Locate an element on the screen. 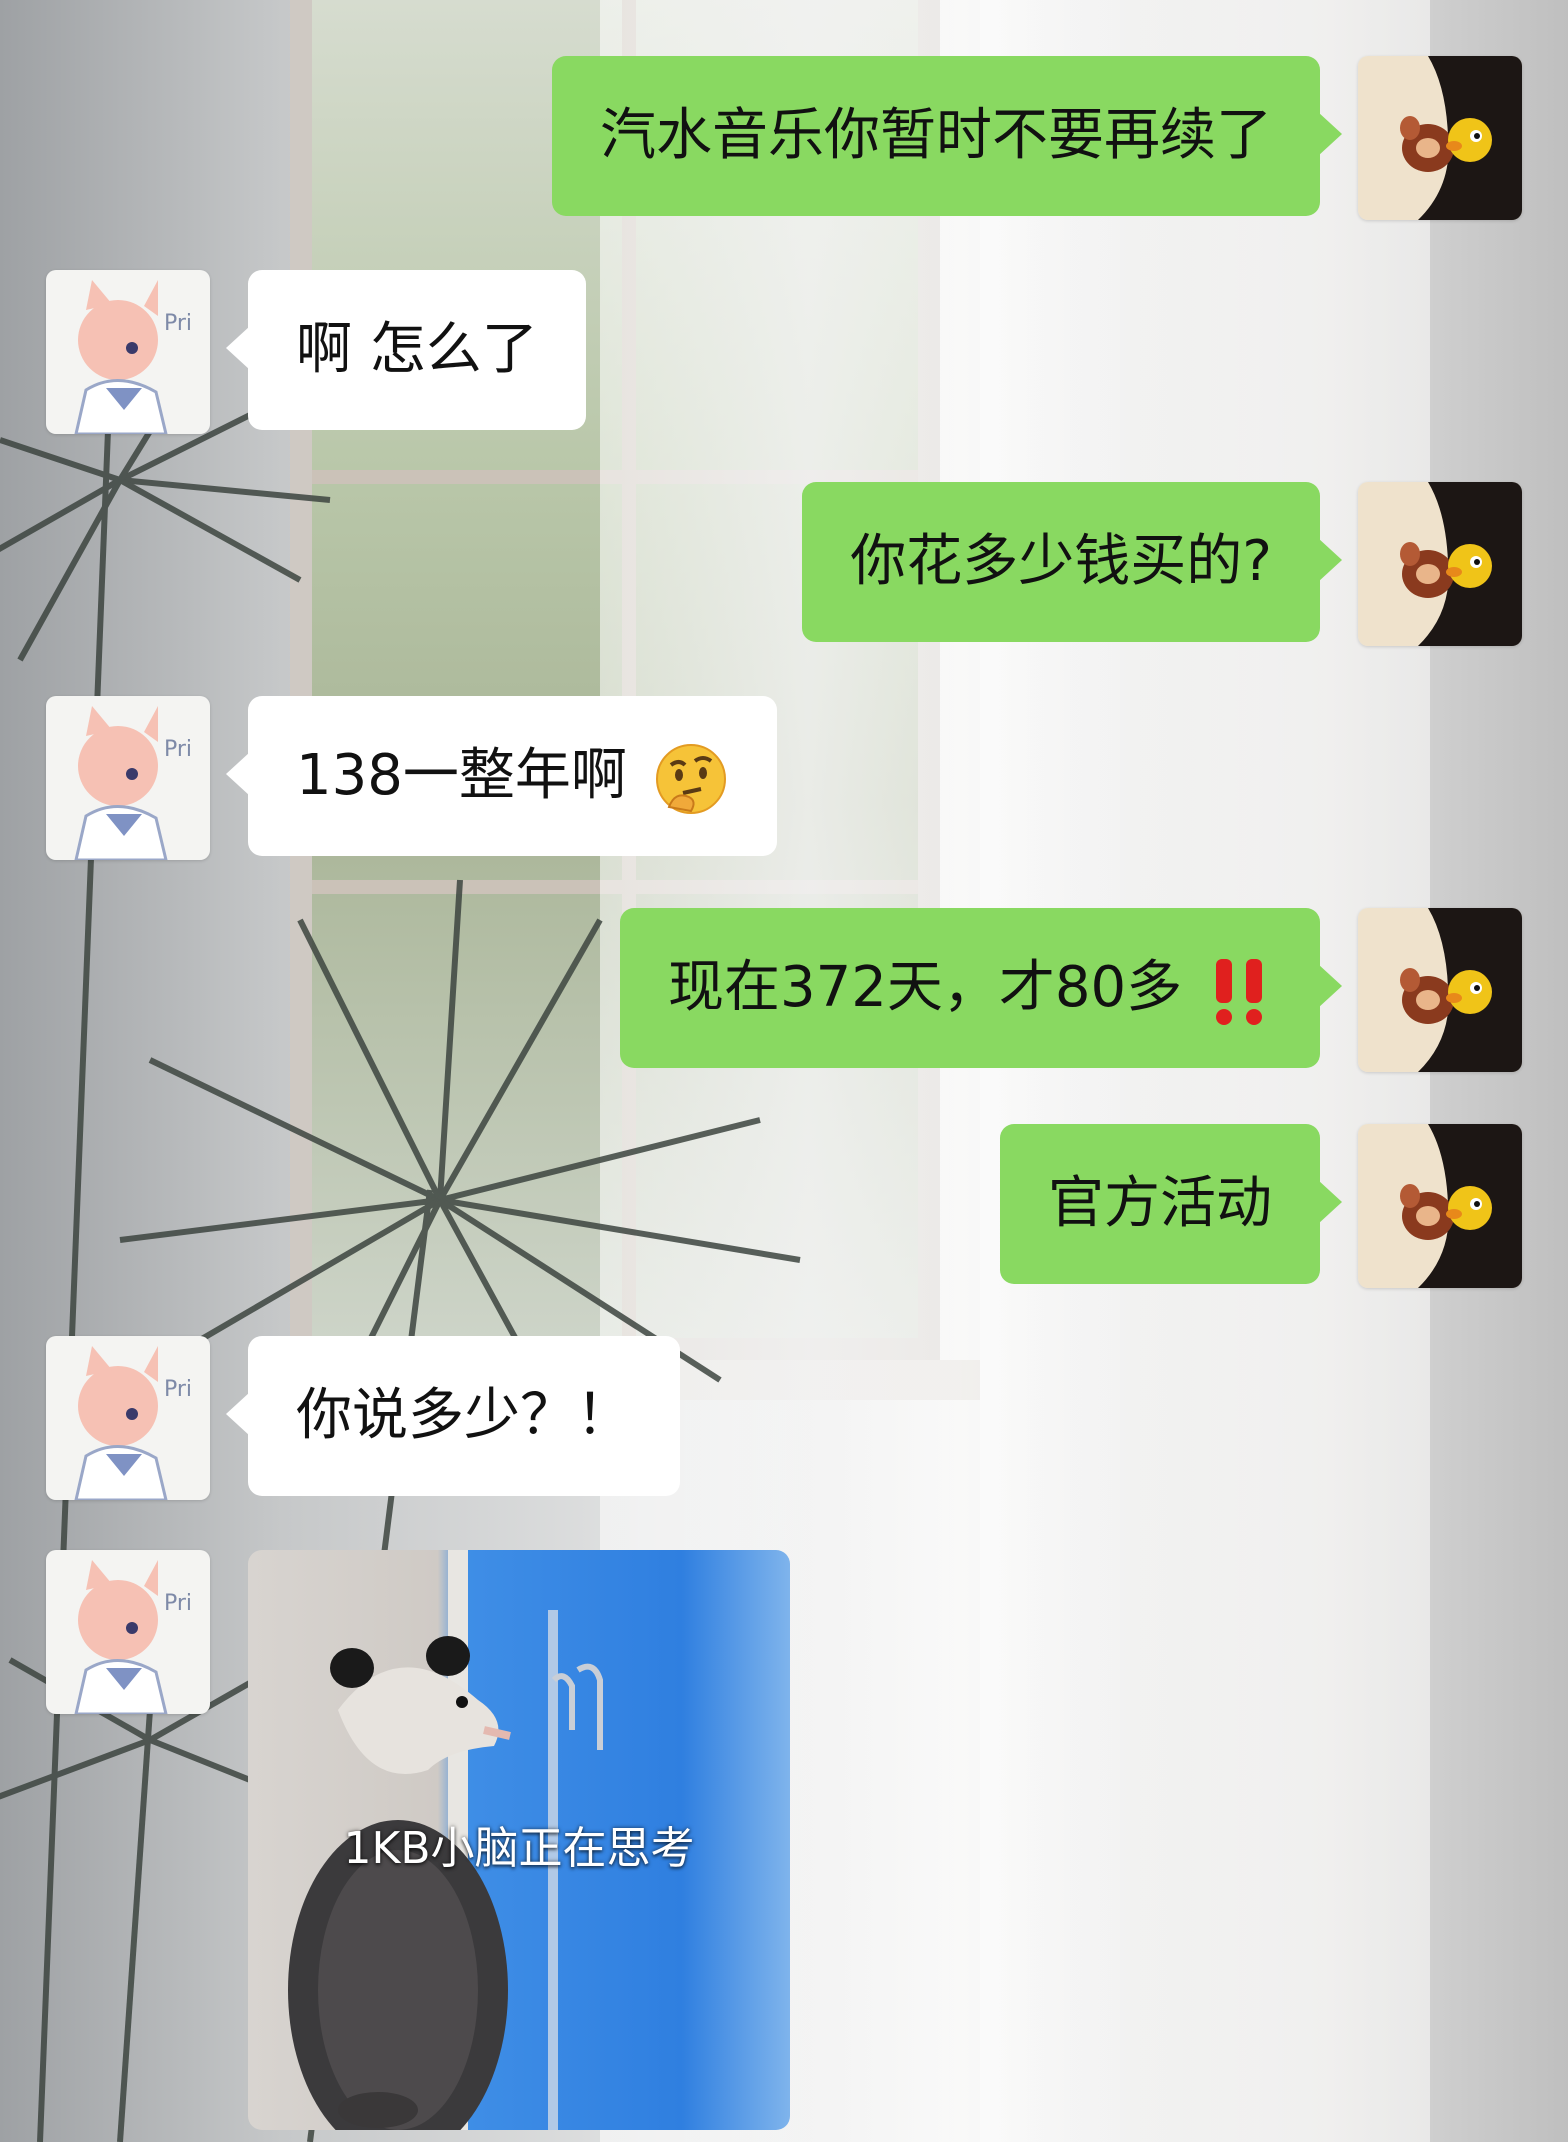  message-text: 你说多少？！ is located at coordinates (464, 1415).